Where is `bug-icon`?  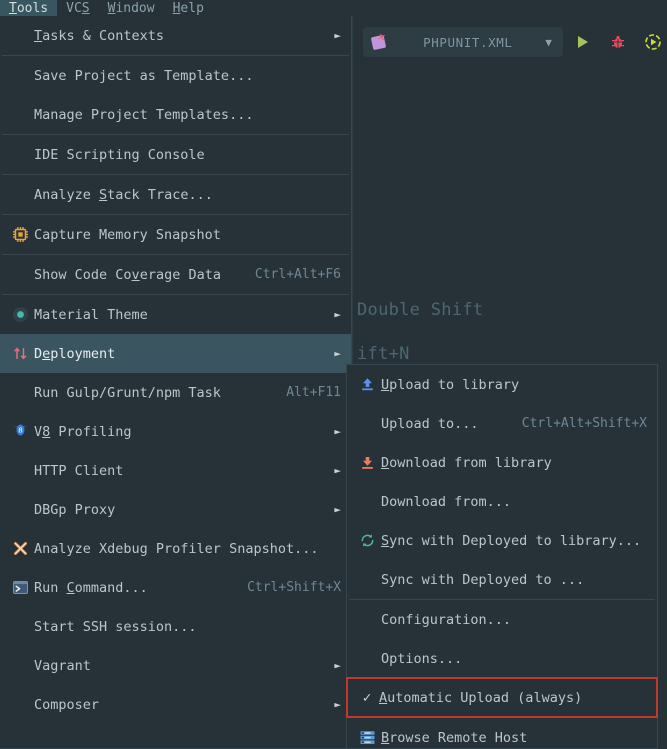 bug-icon is located at coordinates (618, 42).